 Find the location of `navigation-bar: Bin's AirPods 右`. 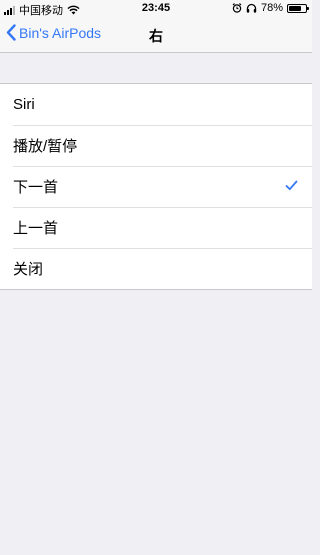

navigation-bar: Bin's AirPods 右 is located at coordinates (156, 34).